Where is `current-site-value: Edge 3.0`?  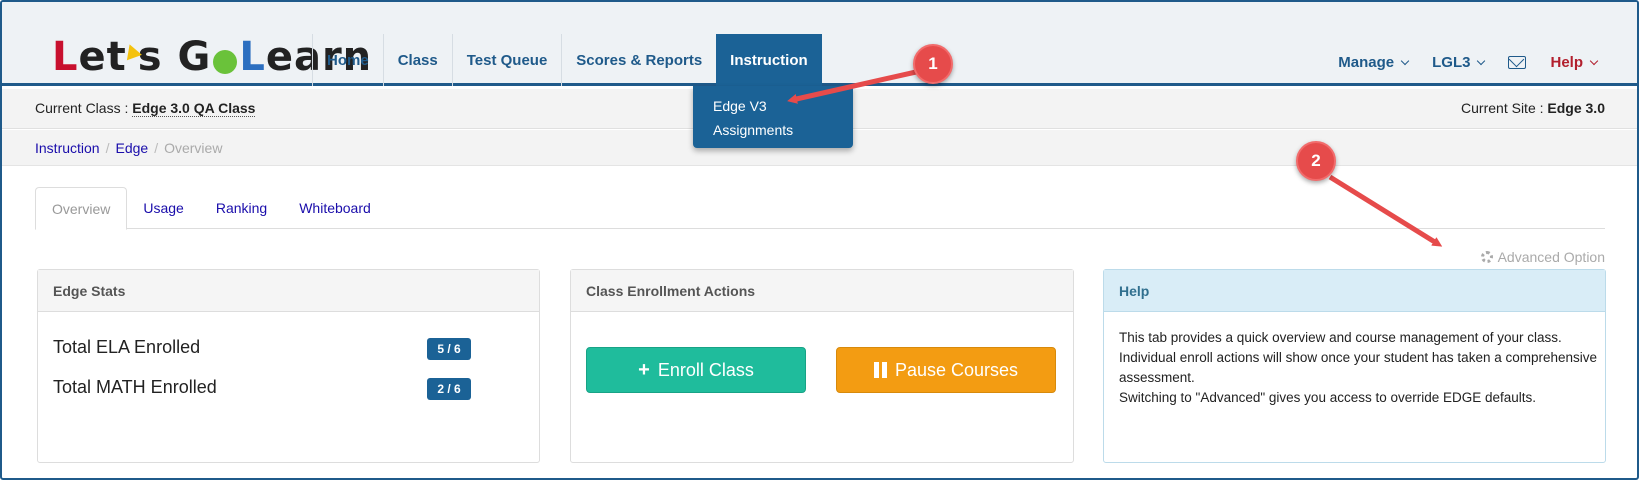
current-site-value: Edge 3.0 is located at coordinates (1576, 108).